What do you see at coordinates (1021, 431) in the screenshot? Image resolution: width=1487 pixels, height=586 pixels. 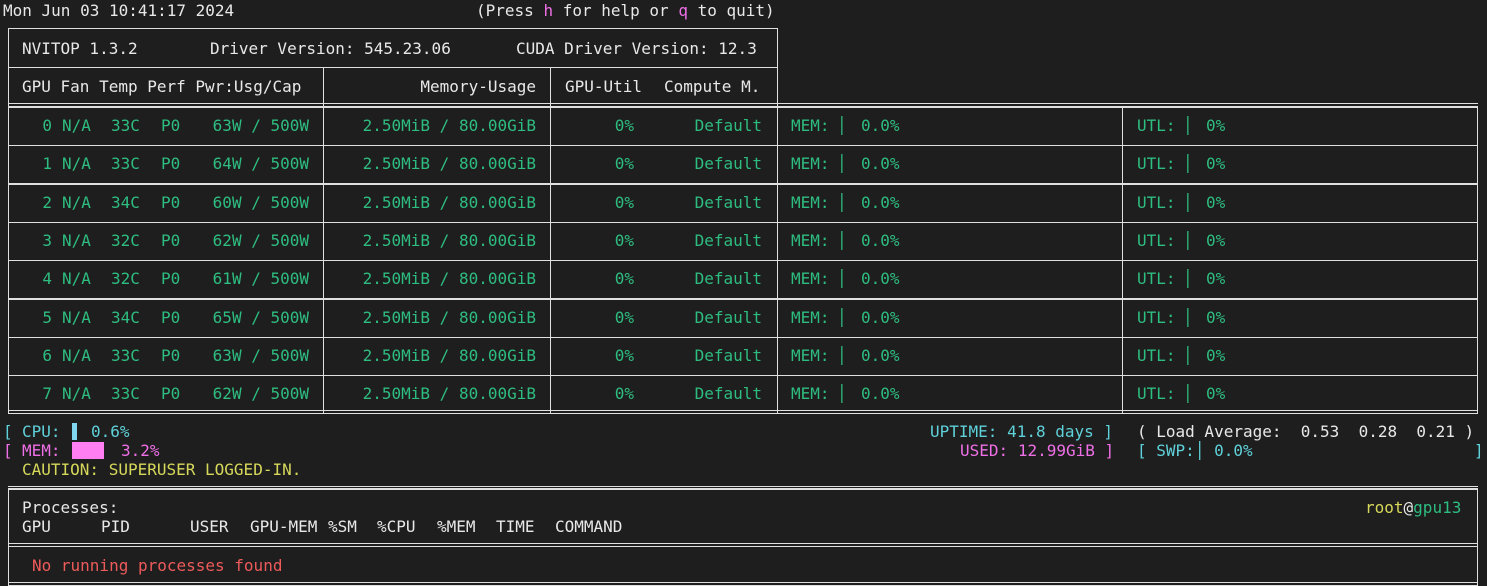 I see `uptime: UPTIME: 41.8 days ]` at bounding box center [1021, 431].